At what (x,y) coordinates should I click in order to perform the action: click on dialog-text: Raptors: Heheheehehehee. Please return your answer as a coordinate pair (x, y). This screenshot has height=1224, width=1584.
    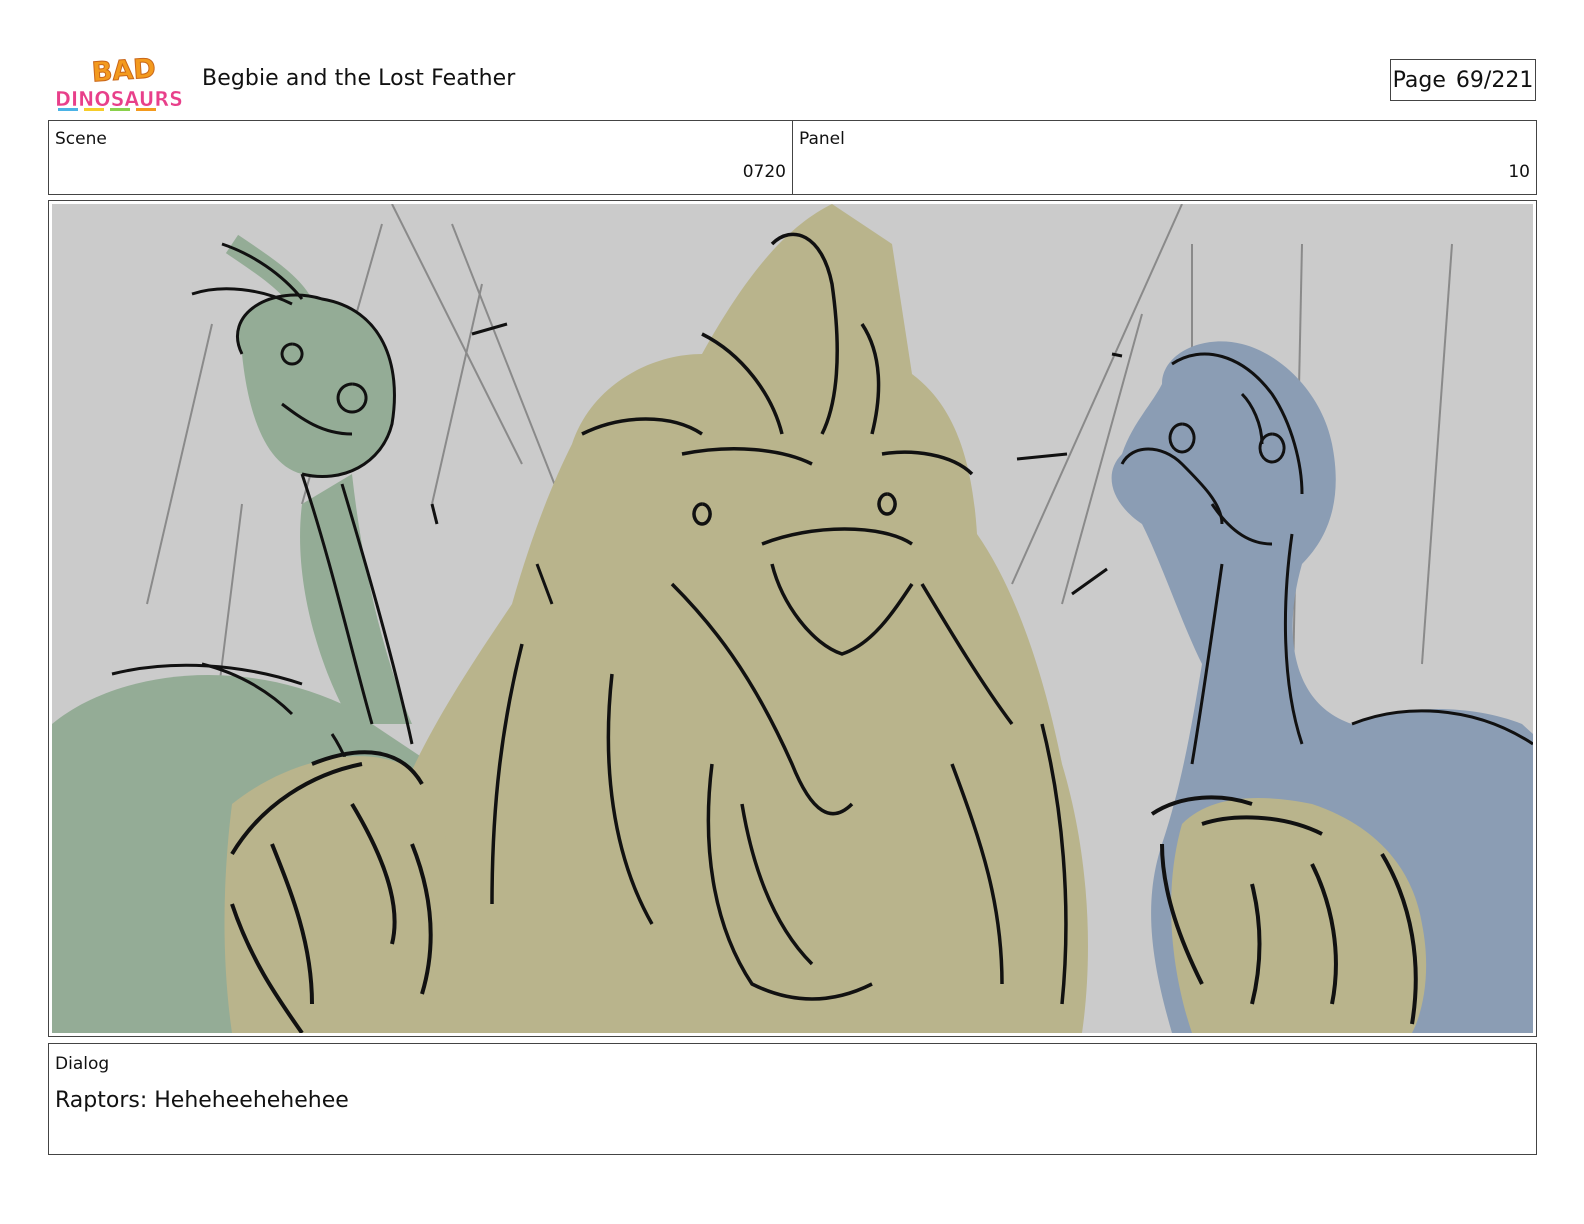
    Looking at the image, I should click on (202, 1100).